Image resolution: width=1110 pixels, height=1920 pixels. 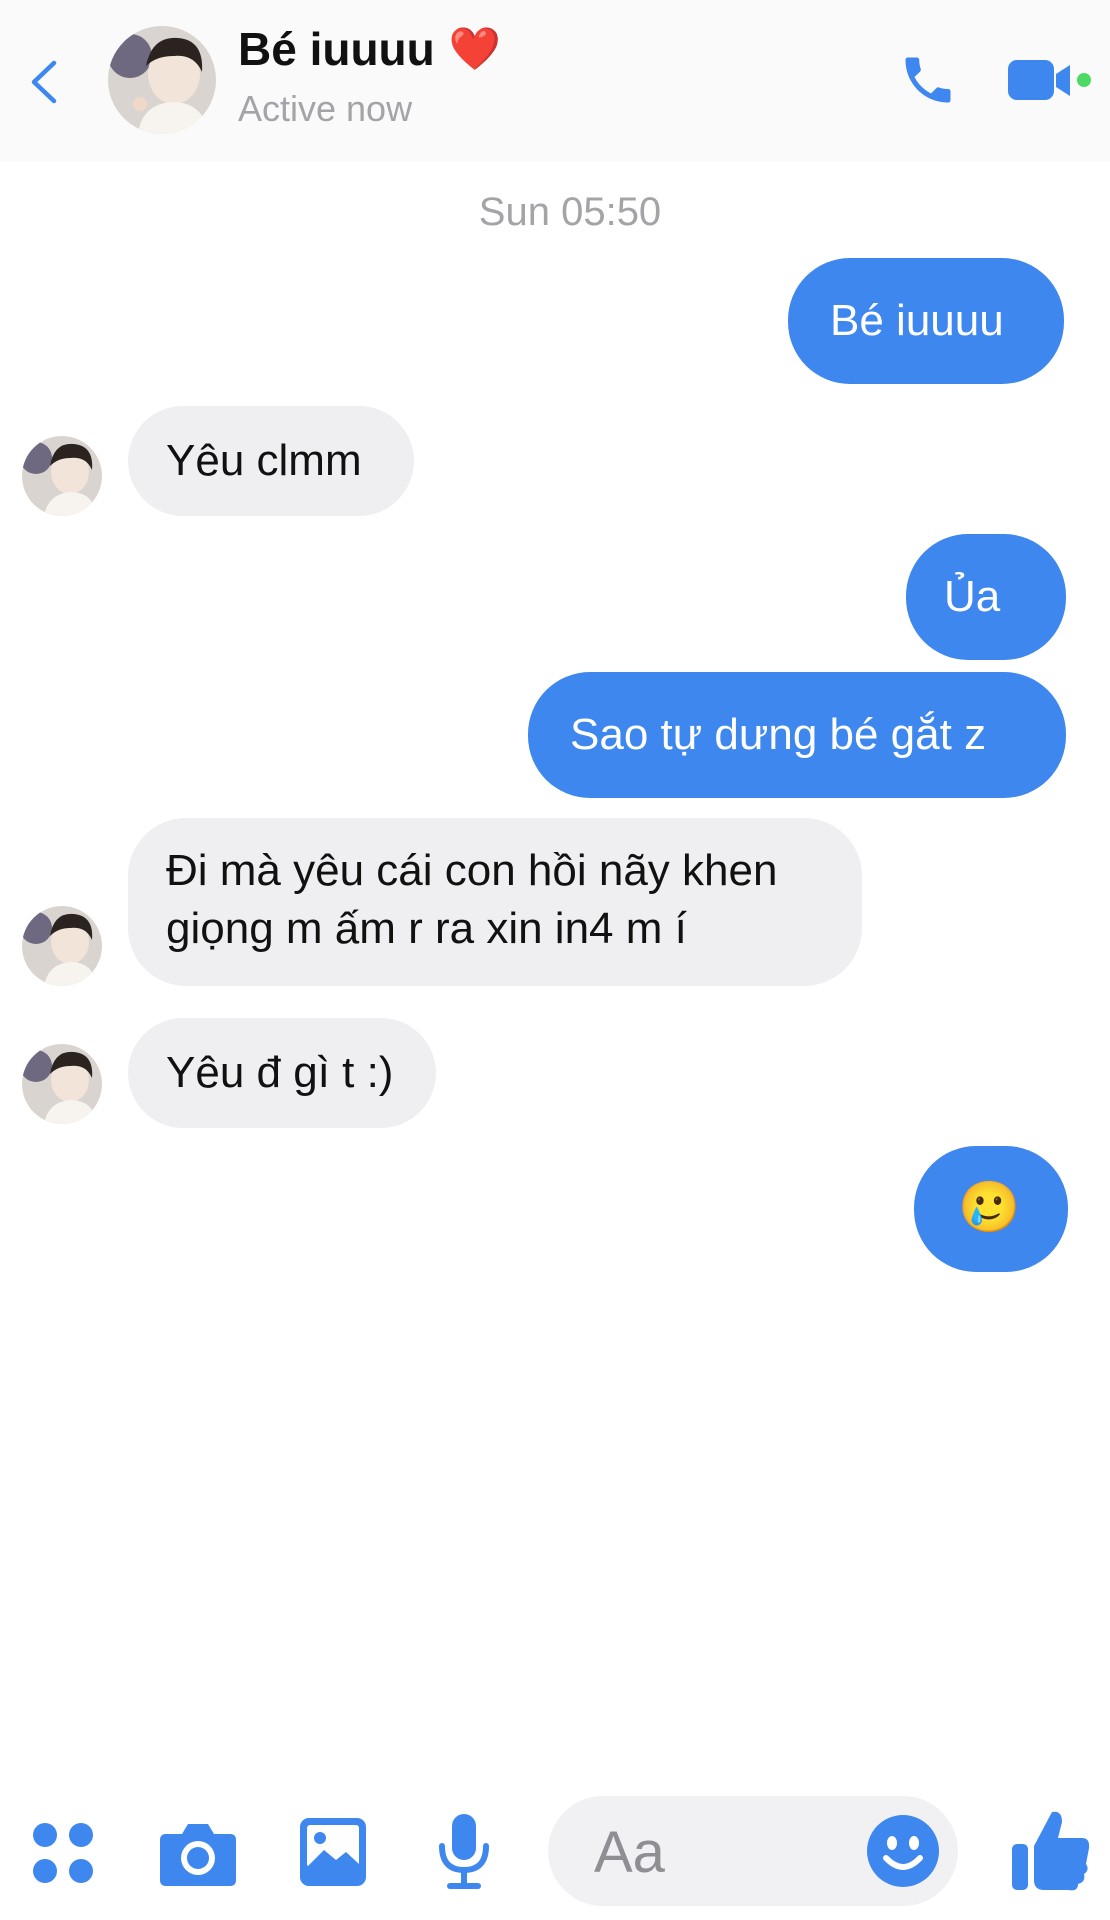 What do you see at coordinates (475, 48) in the screenshot?
I see `heart-emoji: ❤️` at bounding box center [475, 48].